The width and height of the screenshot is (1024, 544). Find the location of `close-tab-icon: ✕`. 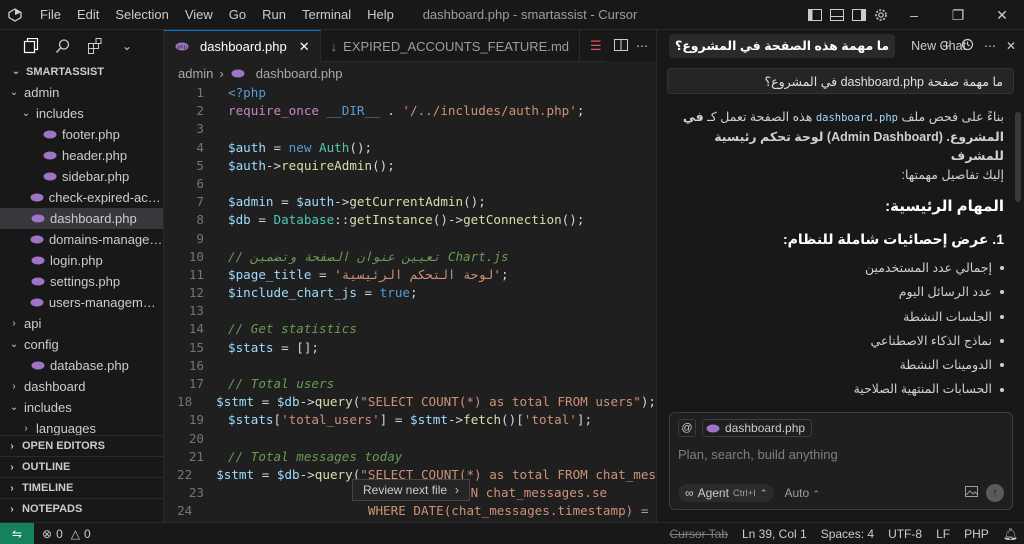

close-tab-icon: ✕ is located at coordinates (304, 47).